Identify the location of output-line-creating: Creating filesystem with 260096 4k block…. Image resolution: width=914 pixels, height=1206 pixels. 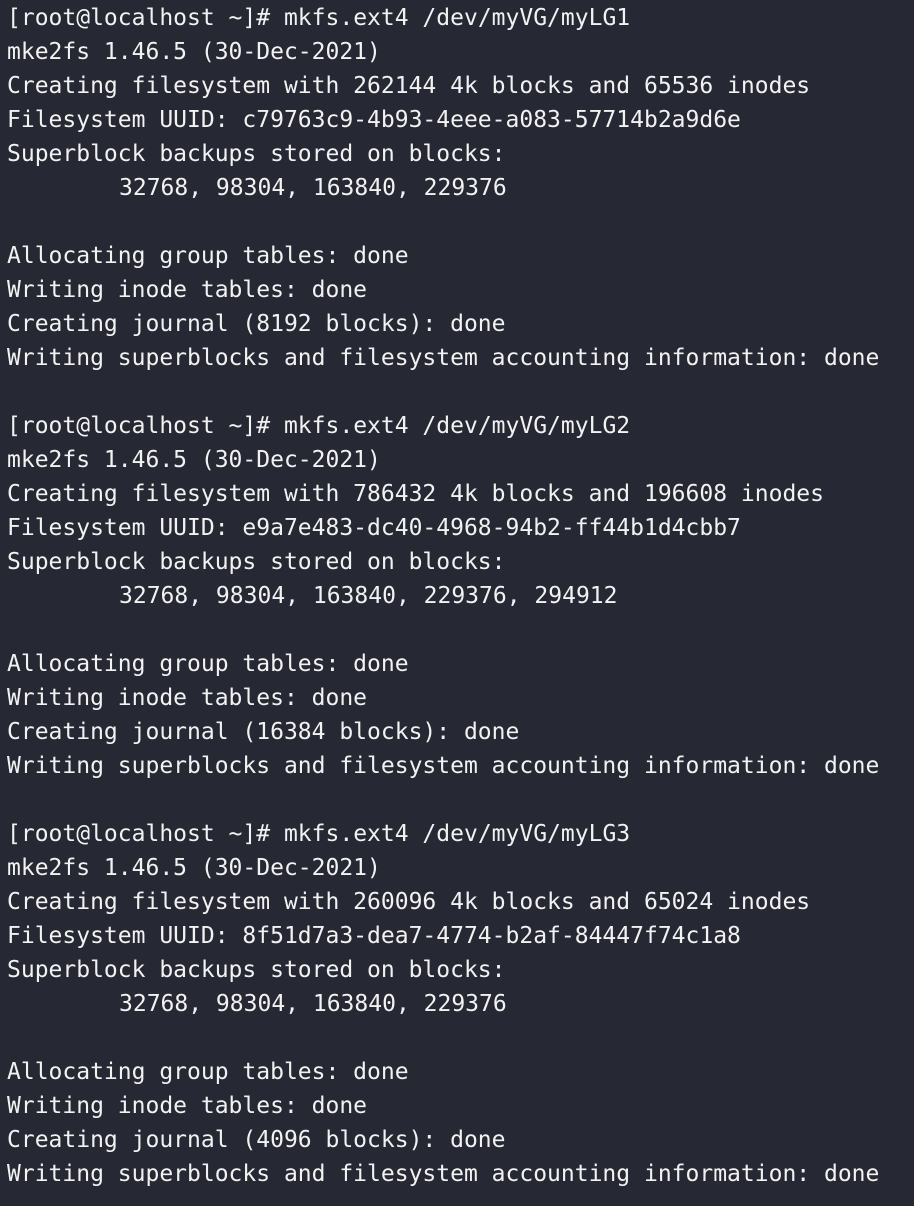
(409, 902).